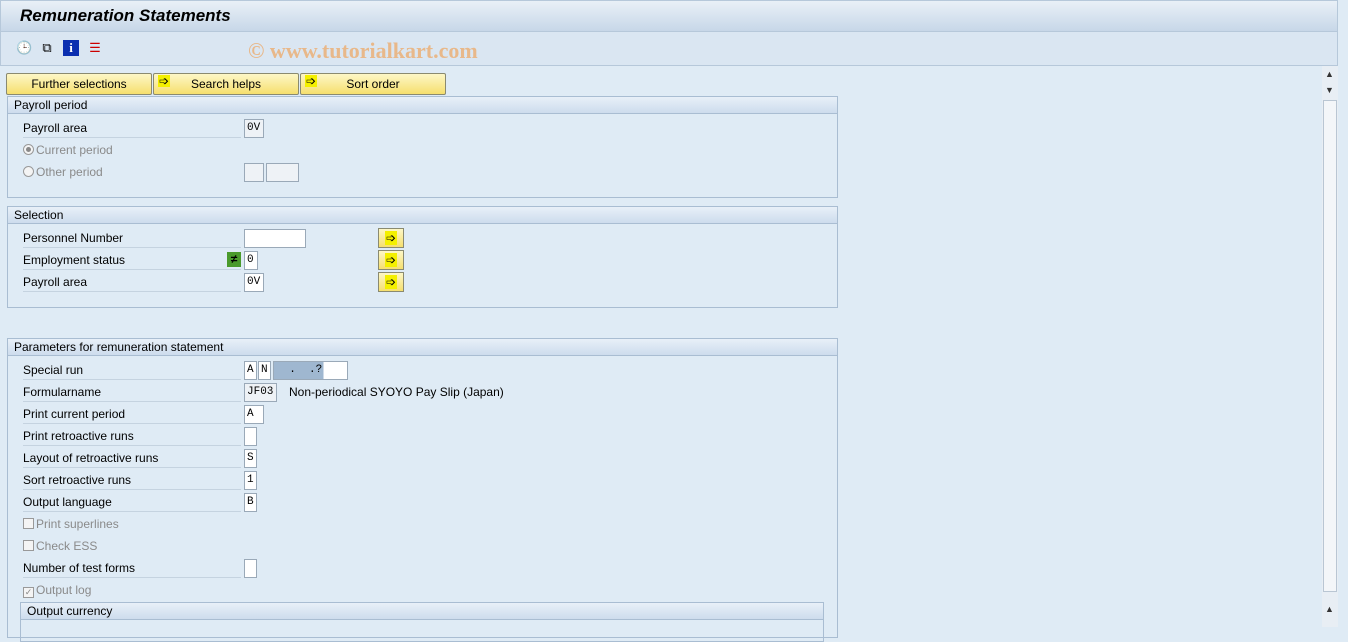 The image size is (1348, 642). What do you see at coordinates (250, 502) in the screenshot?
I see `output-language-field: B` at bounding box center [250, 502].